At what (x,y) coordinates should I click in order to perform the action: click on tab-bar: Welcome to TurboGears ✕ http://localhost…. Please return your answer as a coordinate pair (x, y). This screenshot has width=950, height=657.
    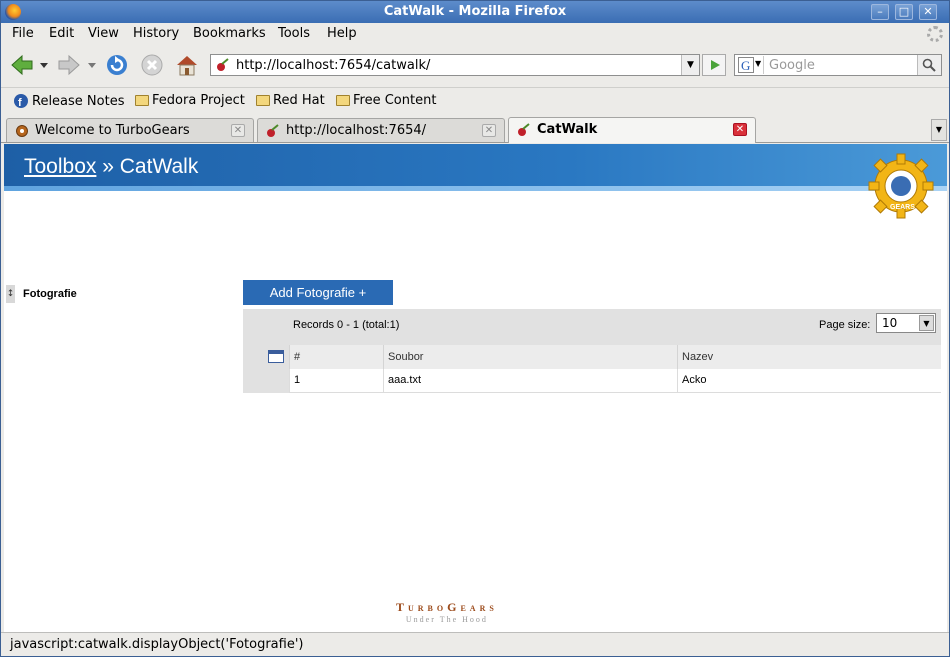
    Looking at the image, I should click on (475, 129).